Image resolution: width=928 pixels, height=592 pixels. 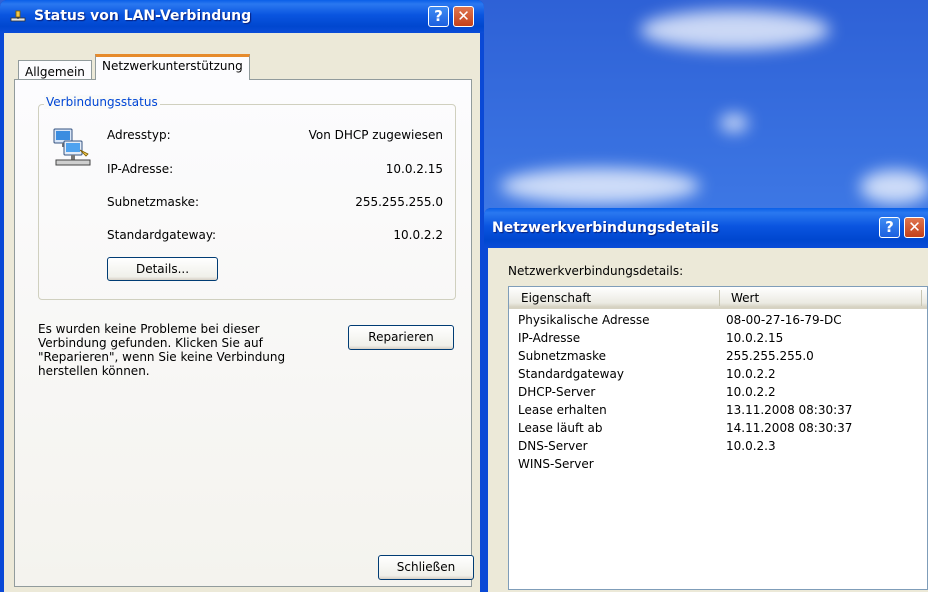 I want to click on row-property: WINS-Server, so click(x=556, y=464).